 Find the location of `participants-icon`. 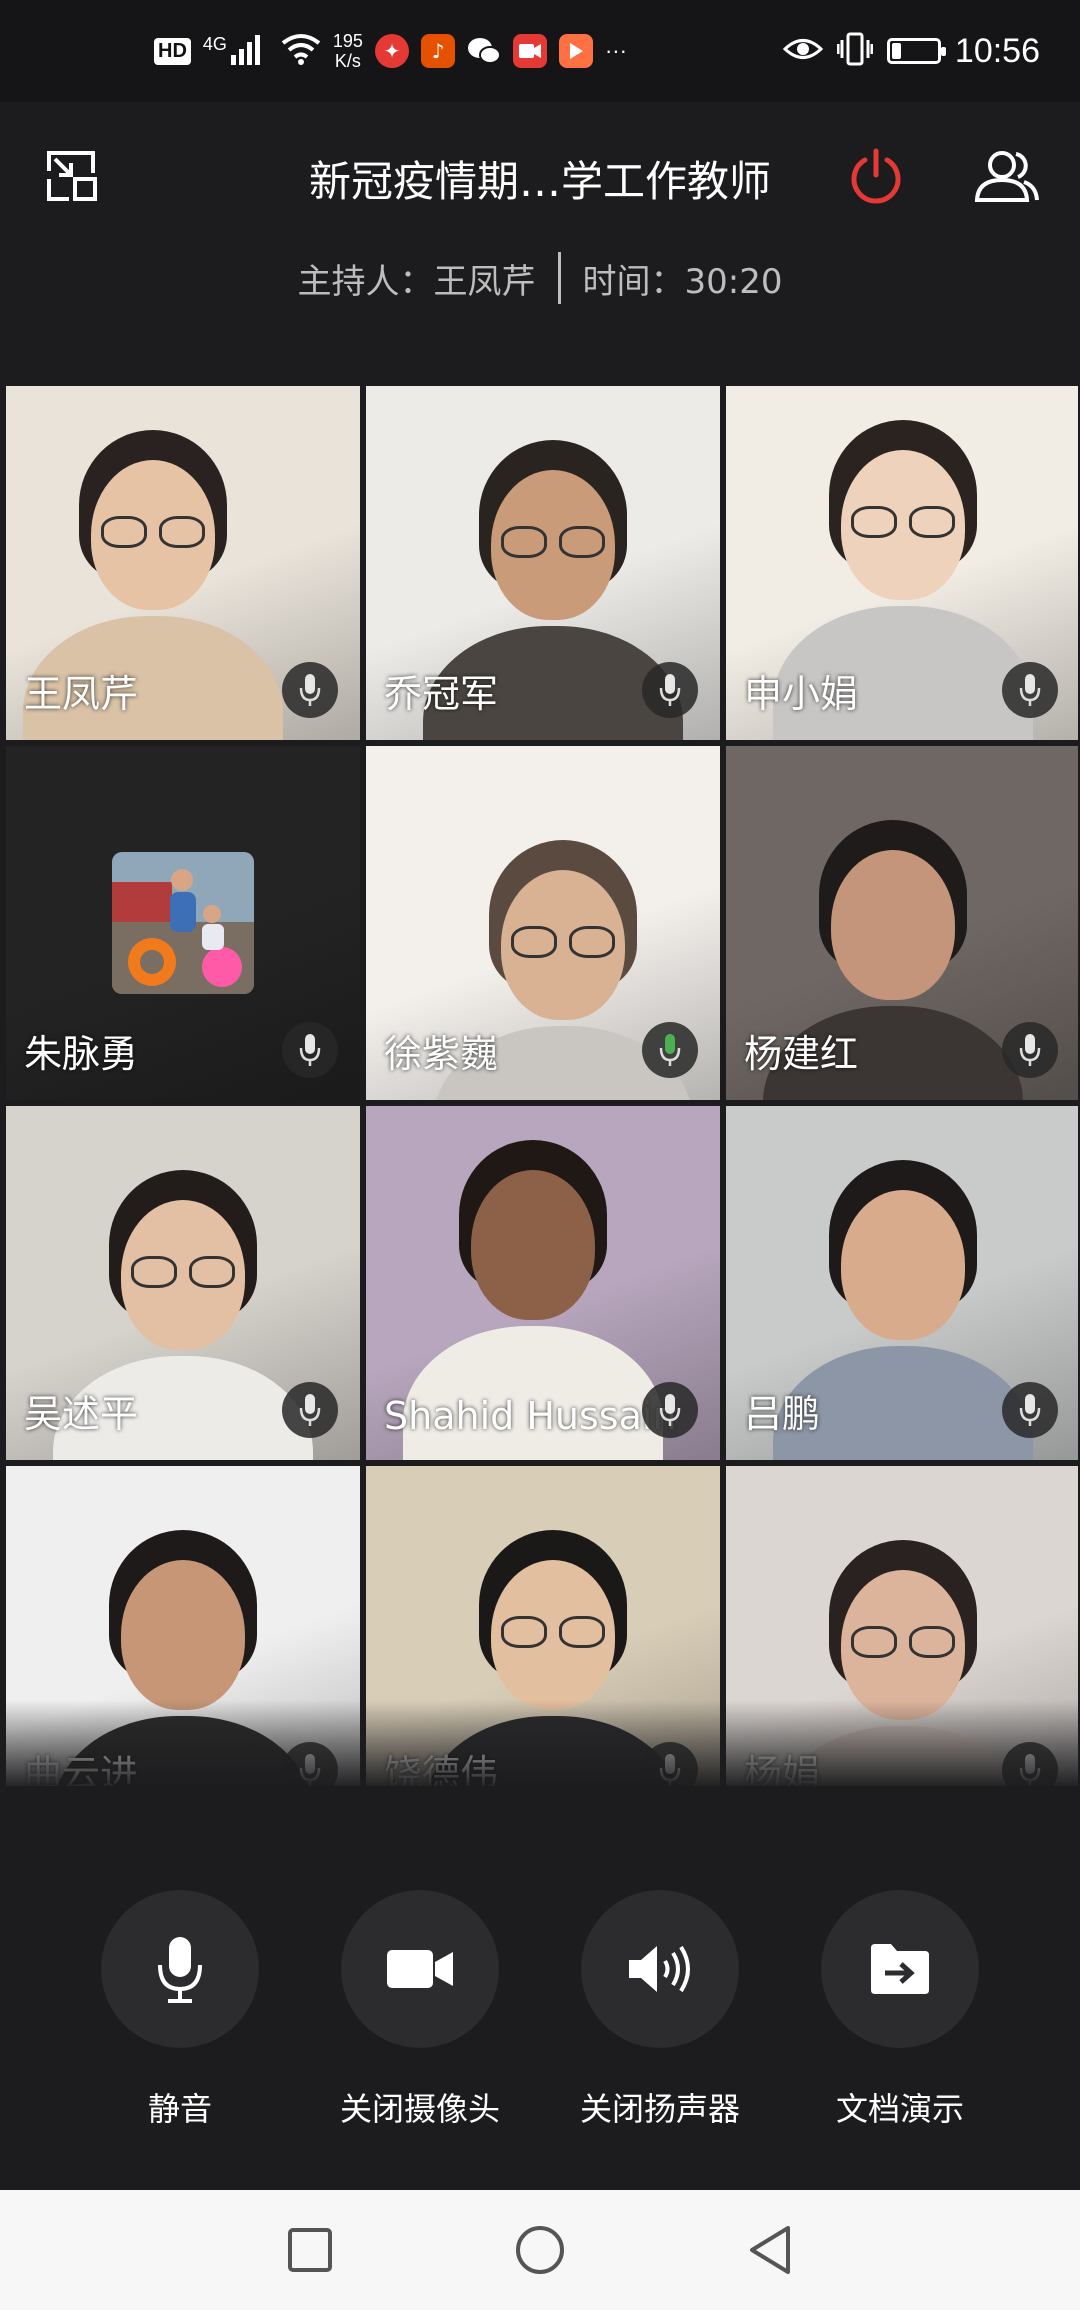

participants-icon is located at coordinates (1006, 176).